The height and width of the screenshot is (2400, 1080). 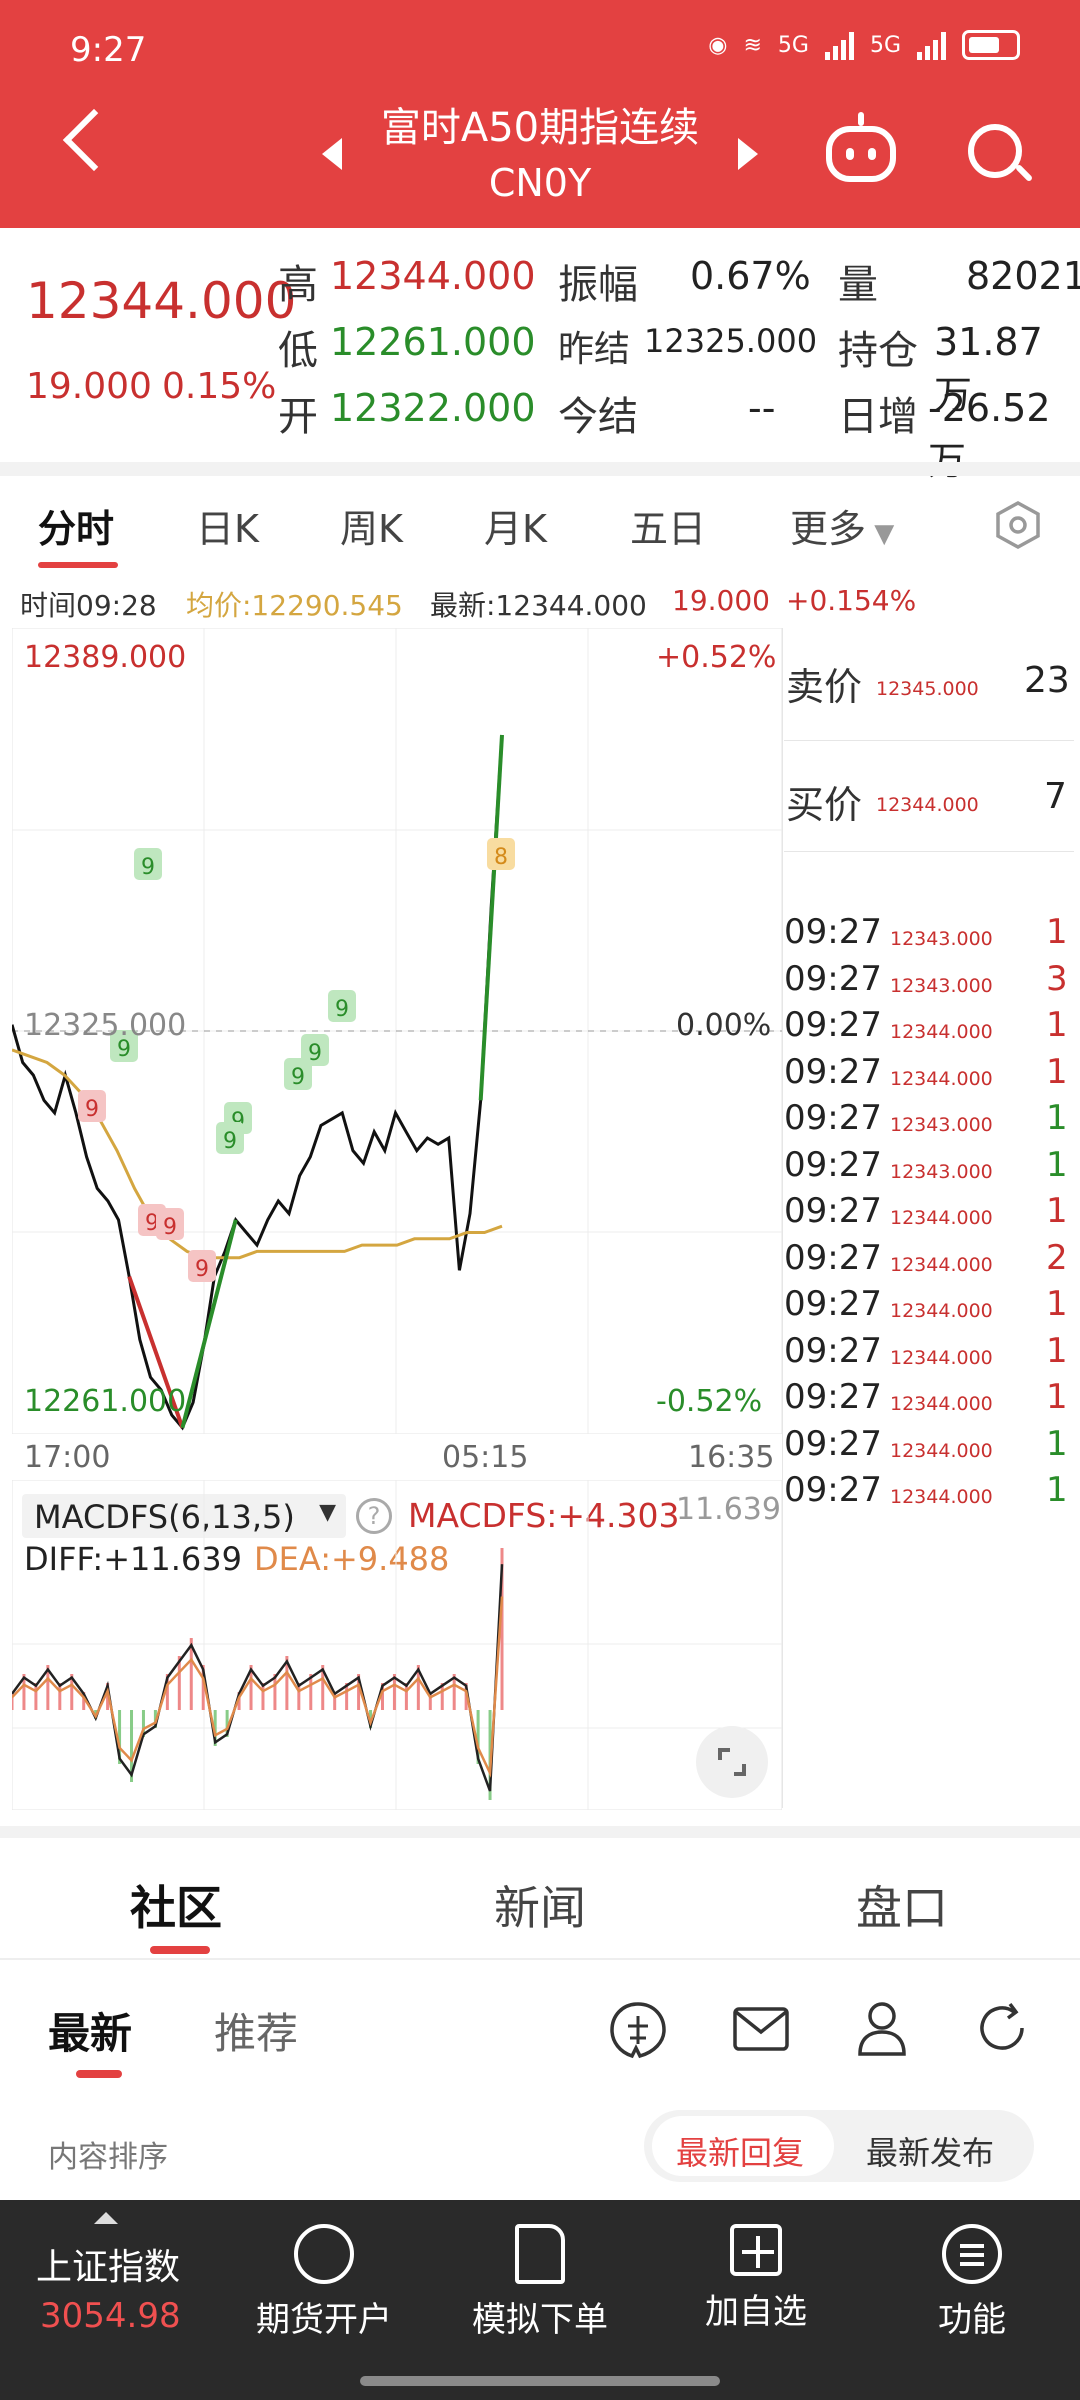 I want to click on fullscreen-button, so click(x=732, y=1762).